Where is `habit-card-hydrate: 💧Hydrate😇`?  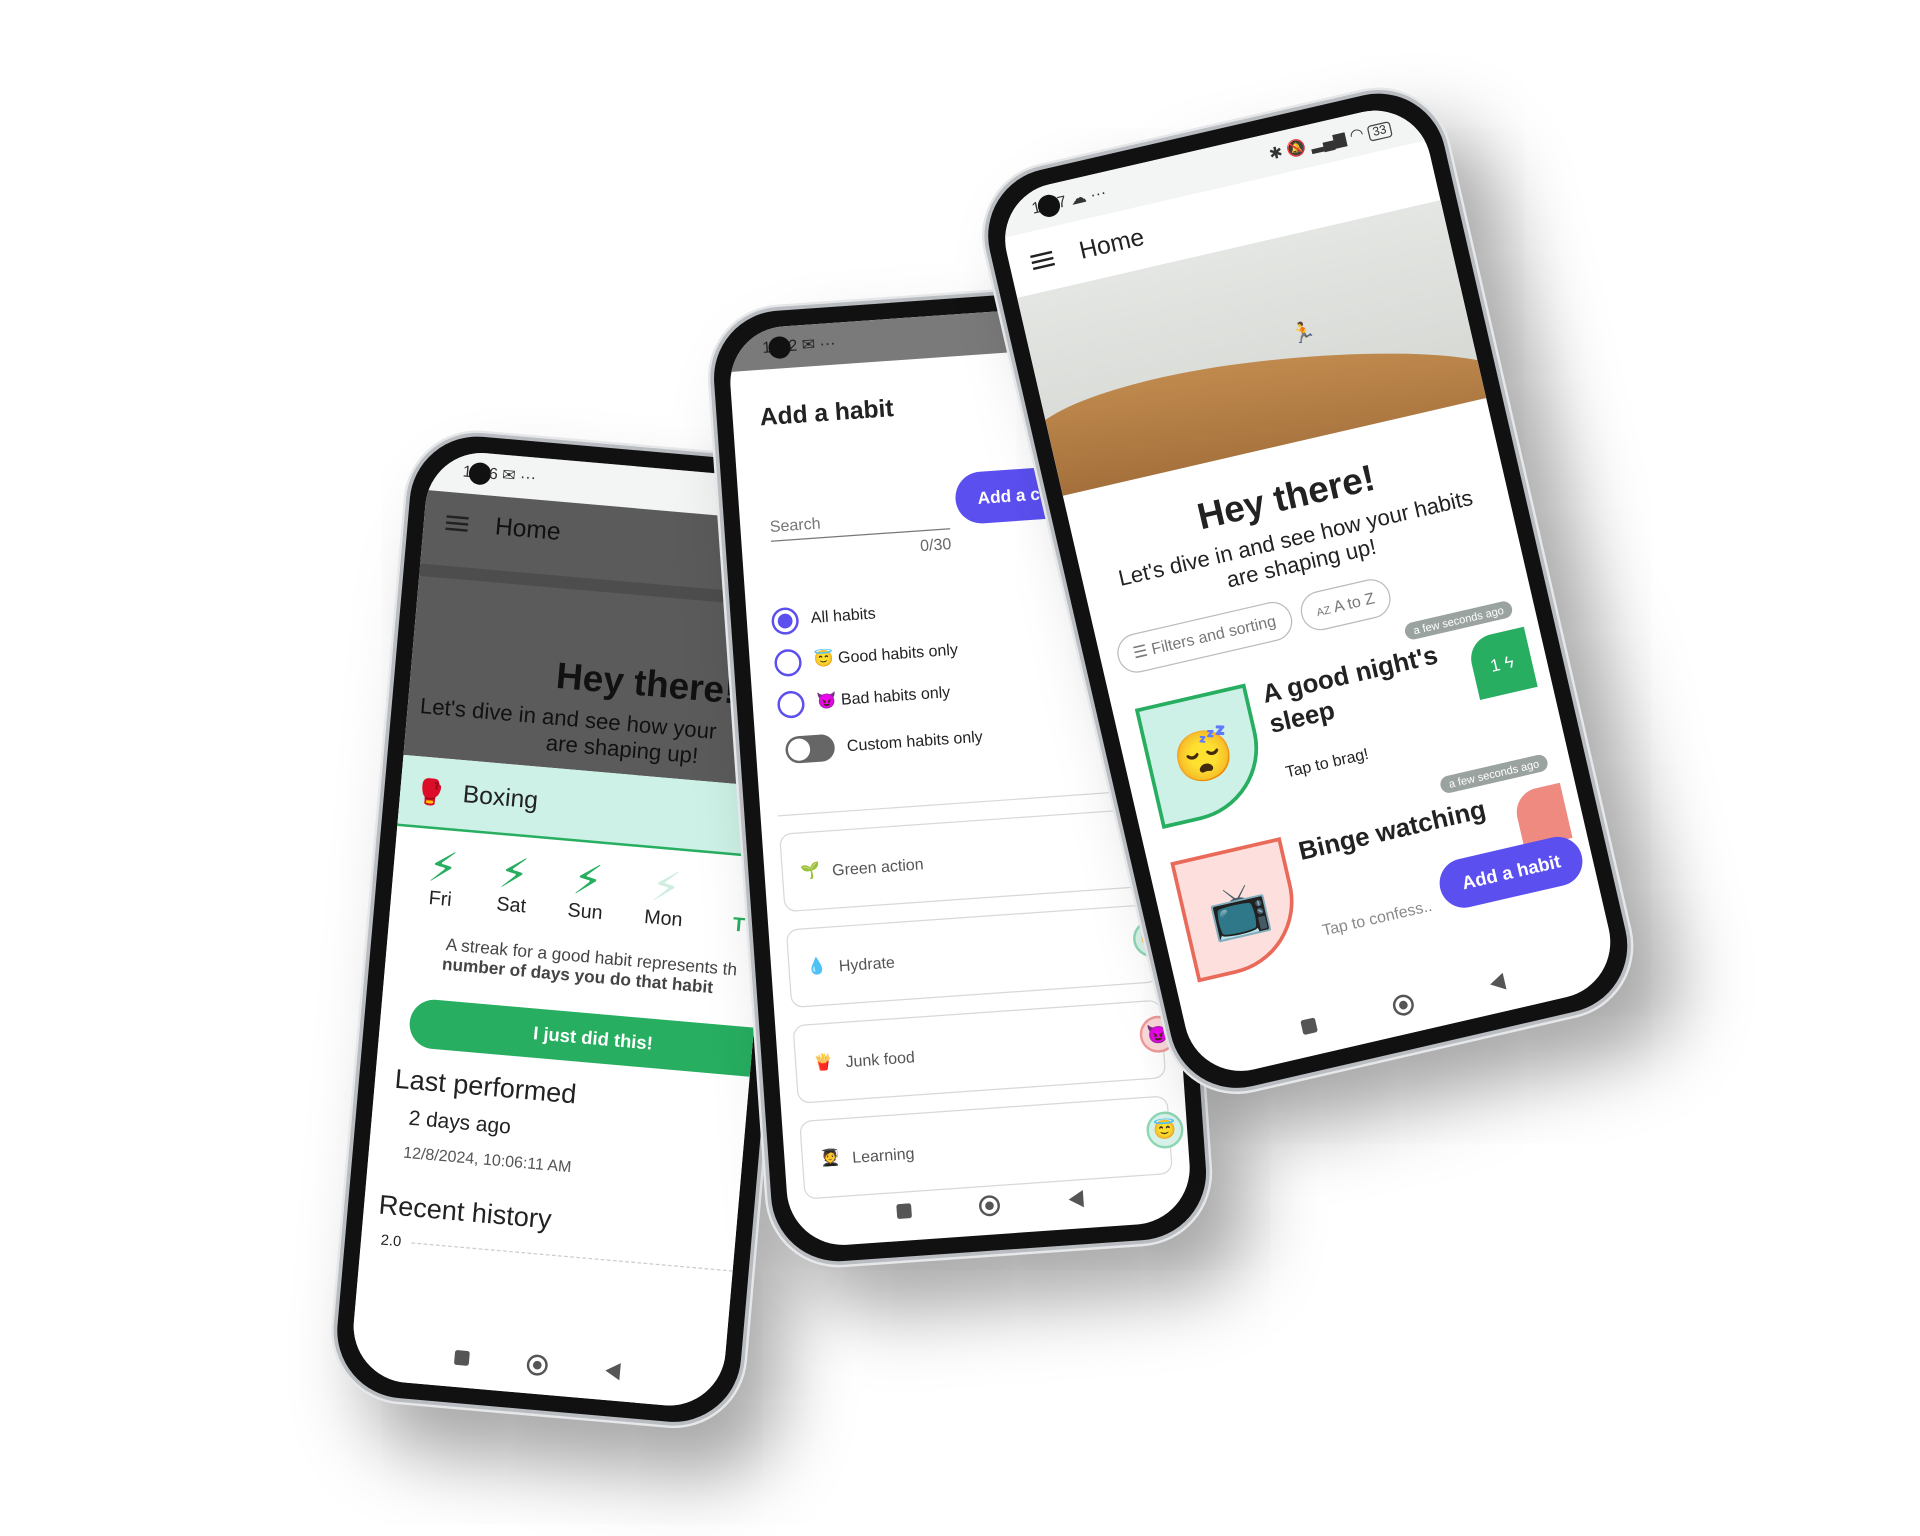 habit-card-hydrate: 💧Hydrate😇 is located at coordinates (978, 956).